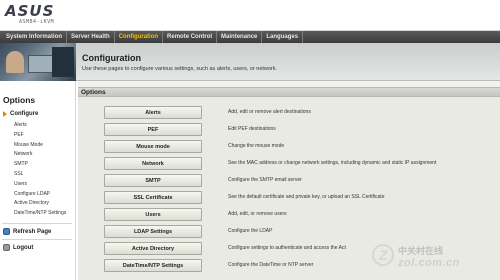  What do you see at coordinates (250, 231) in the screenshot?
I see `option-description: Configure the LDAP` at bounding box center [250, 231].